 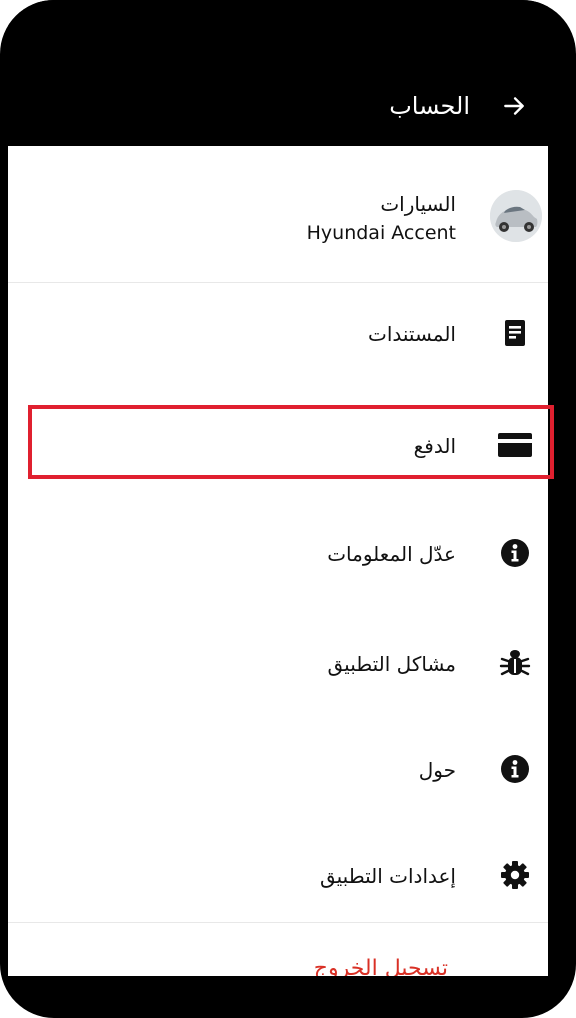 What do you see at coordinates (278, 664) in the screenshot?
I see `menu-item-app-problems: مشاكل التطبيق` at bounding box center [278, 664].